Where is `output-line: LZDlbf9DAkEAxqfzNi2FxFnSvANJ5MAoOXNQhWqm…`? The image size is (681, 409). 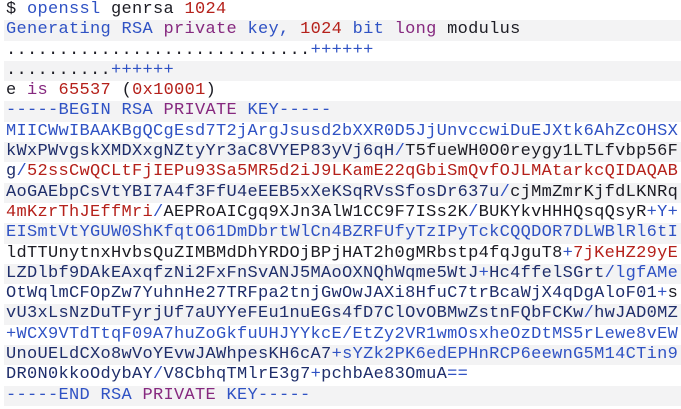 output-line: LZDlbf9DAkEAxqfzNi2FxFnSvANJ5MAoOXNQhWqm… is located at coordinates (342, 274).